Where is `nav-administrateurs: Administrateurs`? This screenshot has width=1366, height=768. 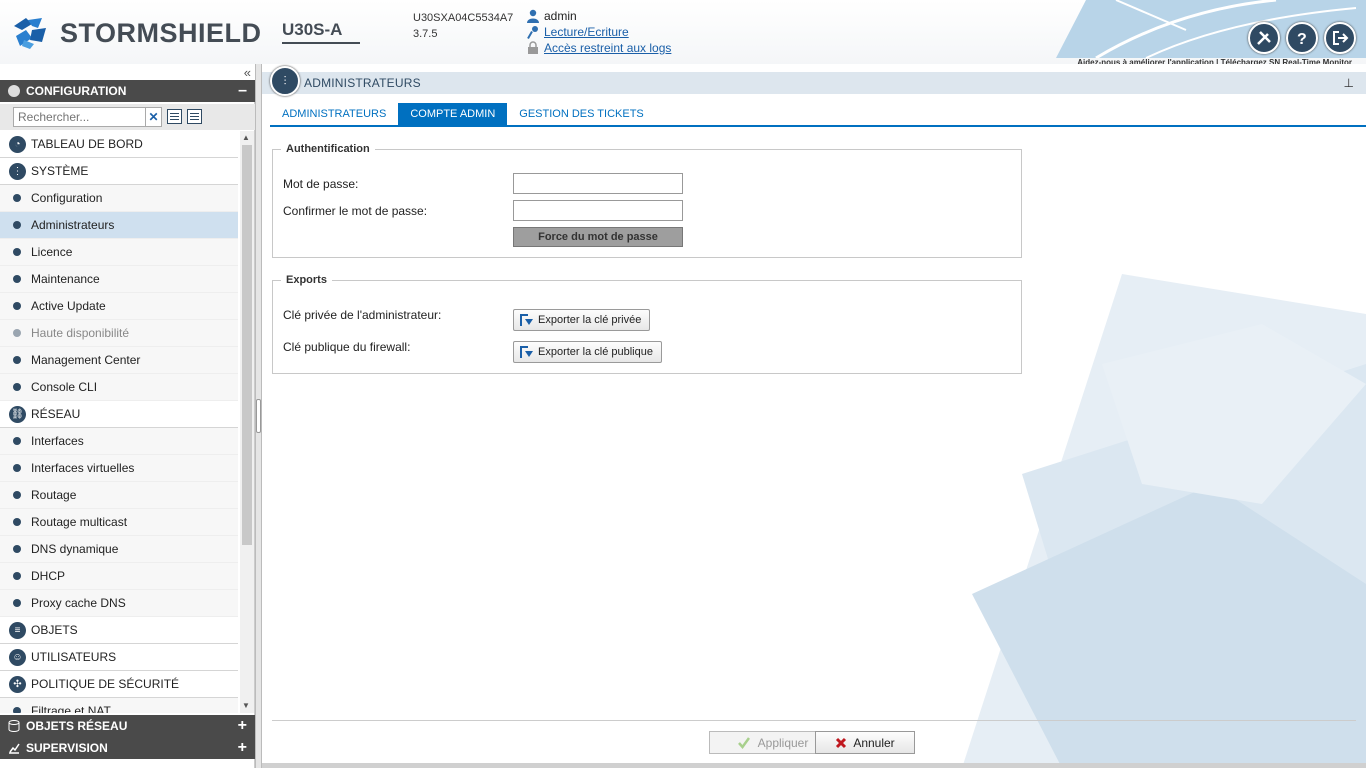
nav-administrateurs: Administrateurs is located at coordinates (119, 225).